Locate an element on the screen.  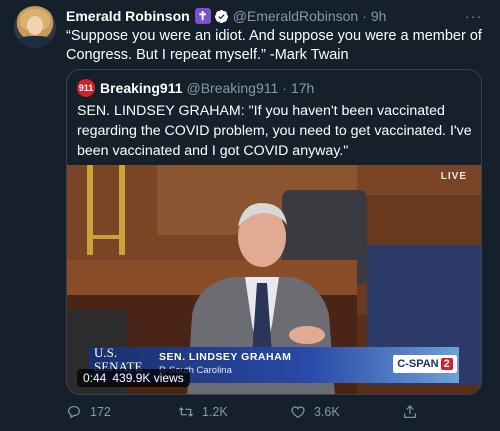
quoted-author-handle: @Breaking911 is located at coordinates (233, 88).